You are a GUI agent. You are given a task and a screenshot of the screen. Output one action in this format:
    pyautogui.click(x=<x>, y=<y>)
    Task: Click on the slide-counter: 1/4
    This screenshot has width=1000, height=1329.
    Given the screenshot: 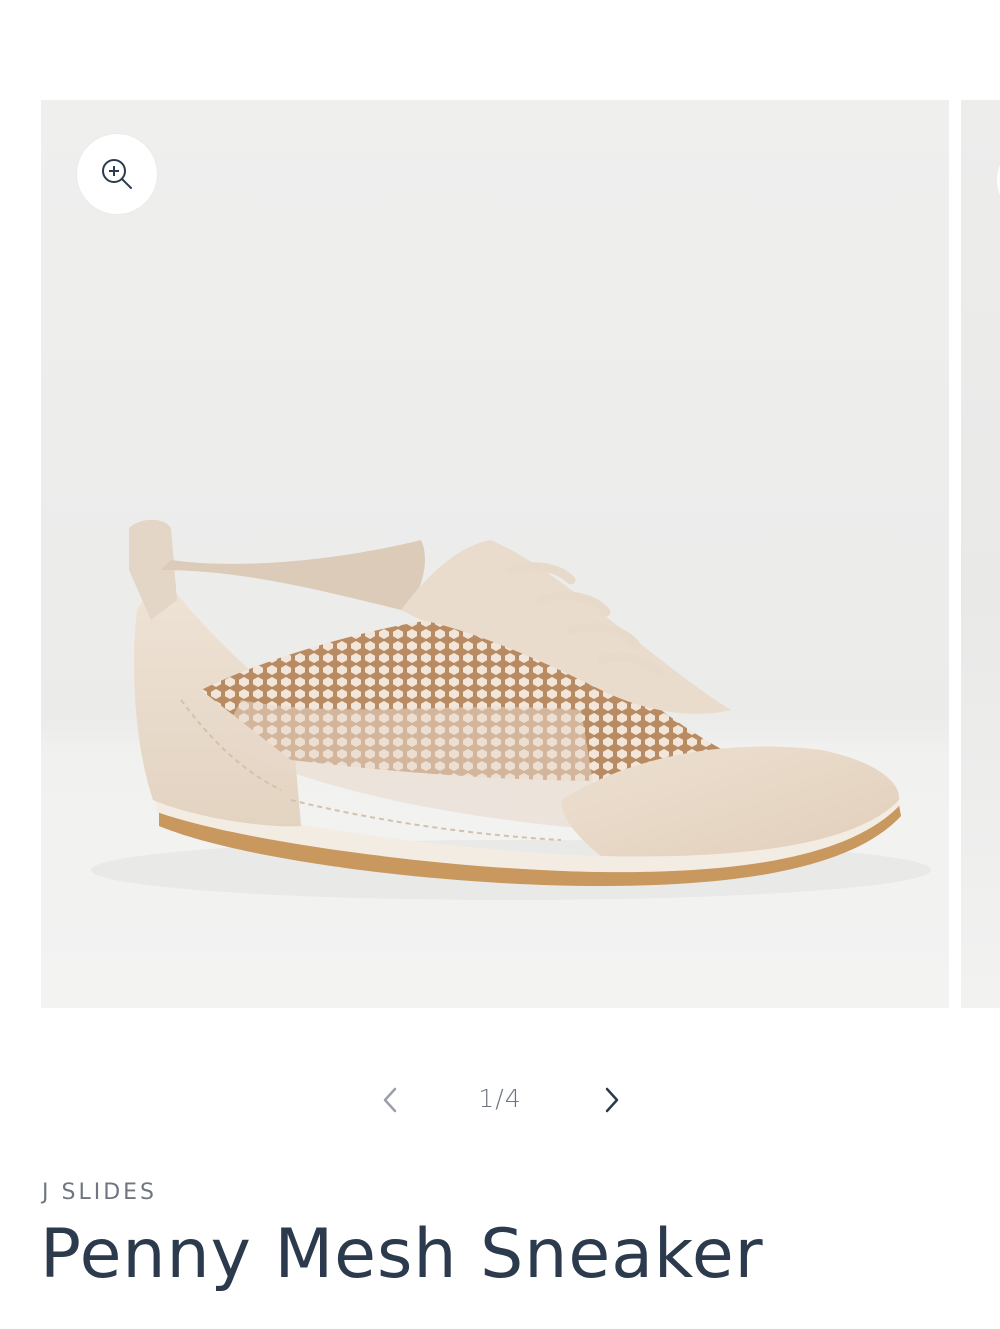 What is the action you would take?
    pyautogui.click(x=500, y=1098)
    